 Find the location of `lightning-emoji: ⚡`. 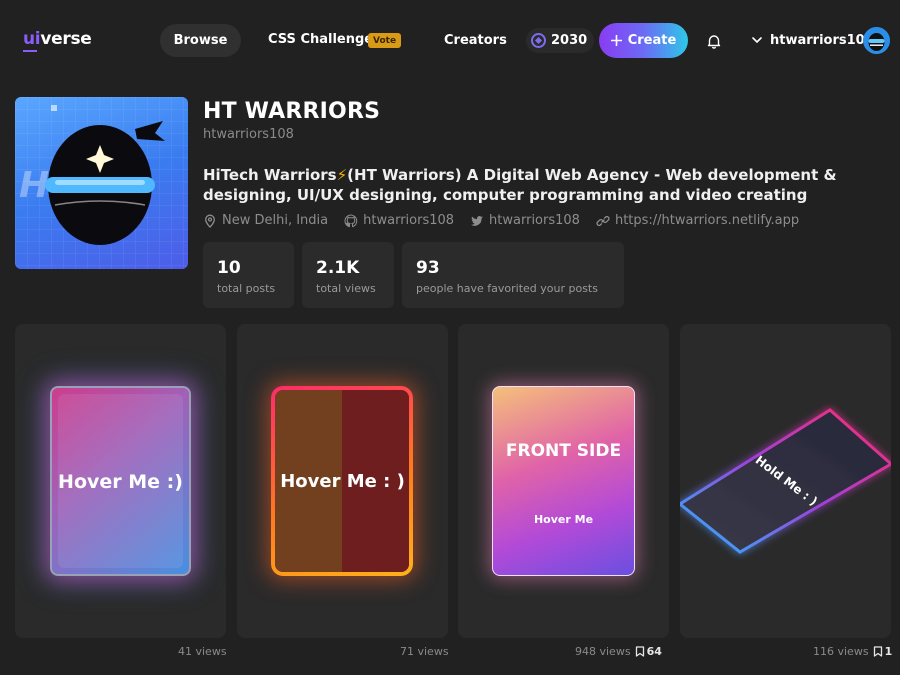

lightning-emoji: ⚡ is located at coordinates (342, 175).